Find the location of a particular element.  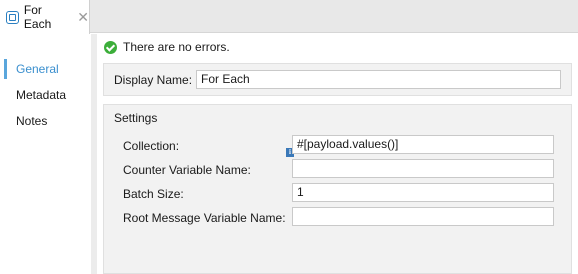

sidebar-item-general: General is located at coordinates (45, 69).